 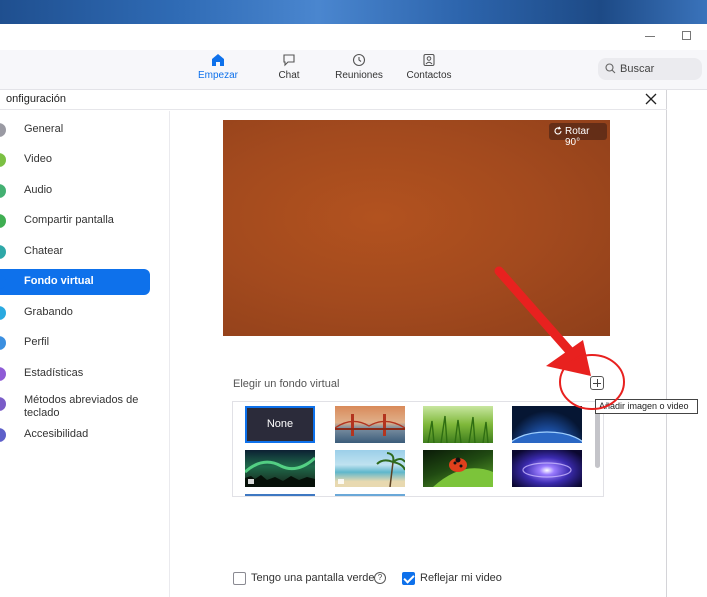 I want to click on sidebar-item-label: Perfil, so click(x=37, y=342).